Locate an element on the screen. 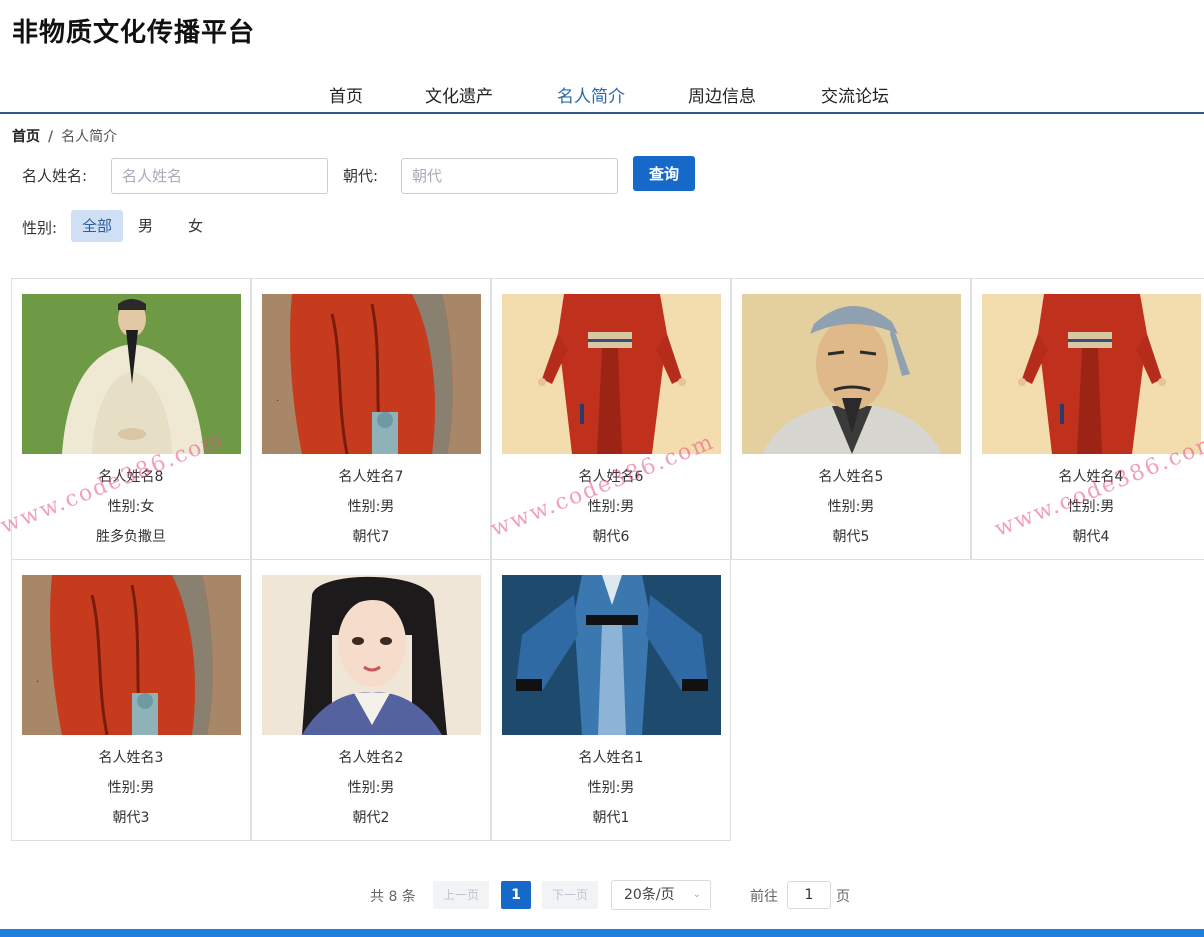 The height and width of the screenshot is (937, 1204). prev-page-button: 上一页 is located at coordinates (461, 895).